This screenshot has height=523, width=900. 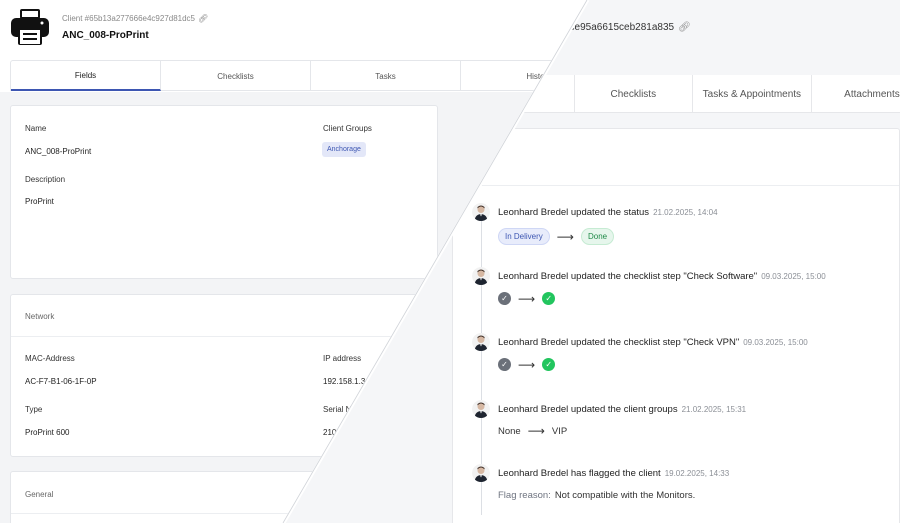 I want to click on status-badge-from: In Delivery, so click(x=524, y=236).